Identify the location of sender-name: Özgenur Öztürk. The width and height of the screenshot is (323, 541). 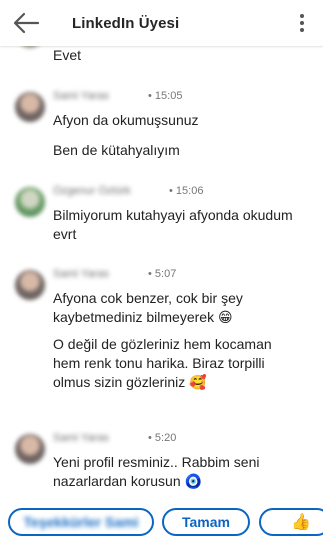
(92, 191).